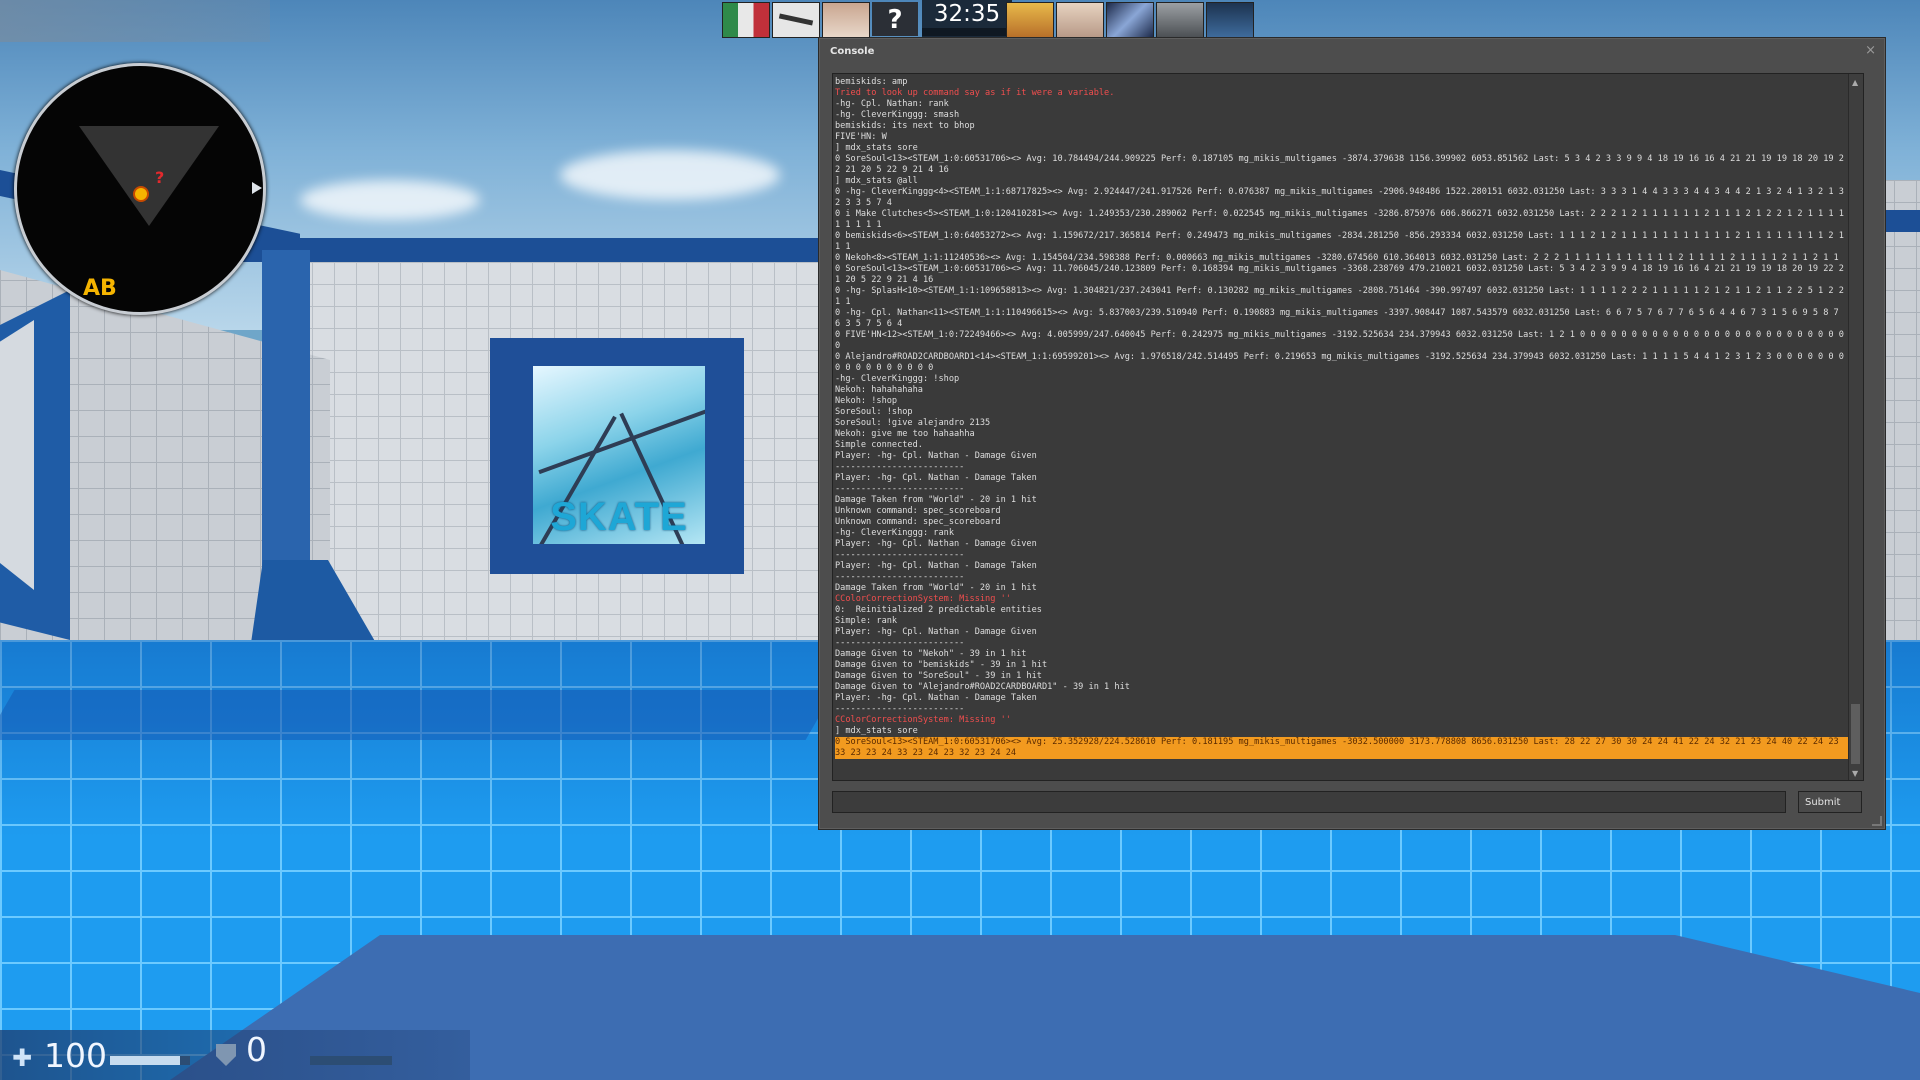  What do you see at coordinates (897, 115) in the screenshot?
I see `console-line: -hg- CleverKinggg: smash` at bounding box center [897, 115].